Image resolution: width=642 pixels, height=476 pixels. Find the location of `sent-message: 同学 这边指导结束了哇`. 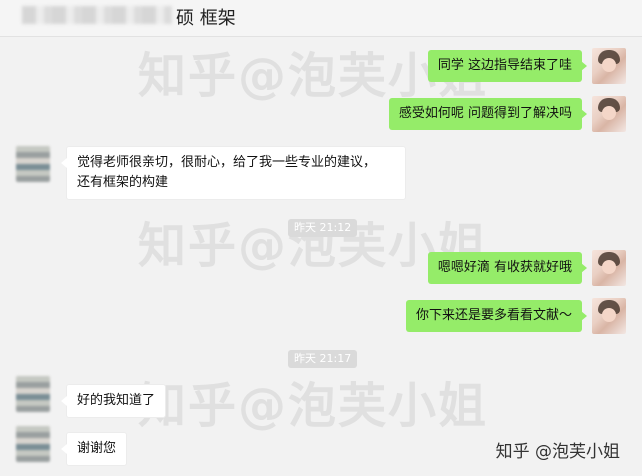

sent-message: 同学 这边指导结束了哇 is located at coordinates (507, 66).